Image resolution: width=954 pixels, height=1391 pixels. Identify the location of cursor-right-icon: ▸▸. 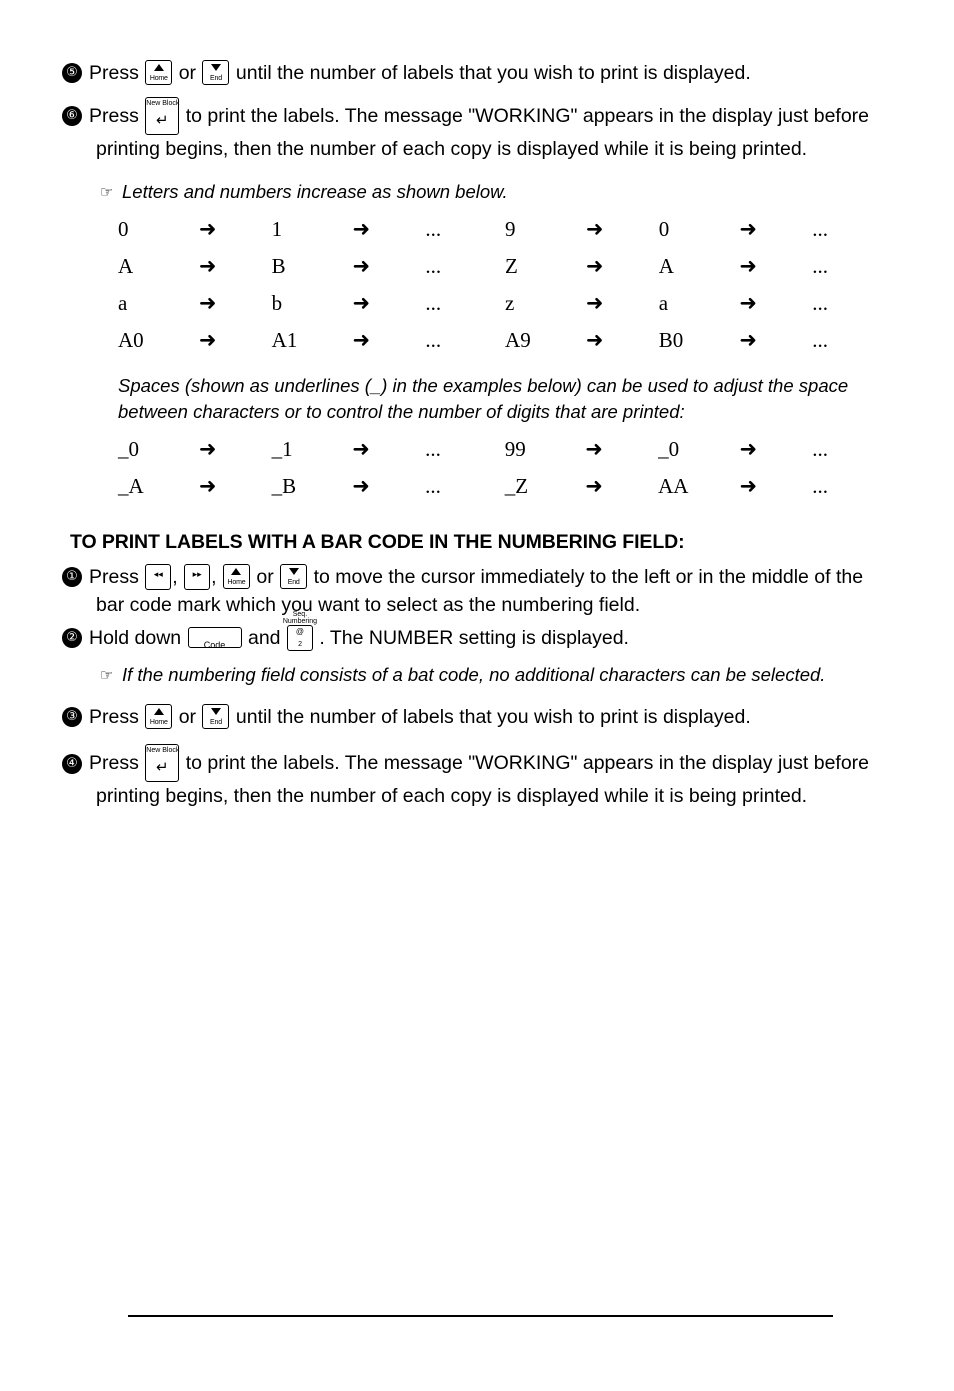
(197, 573).